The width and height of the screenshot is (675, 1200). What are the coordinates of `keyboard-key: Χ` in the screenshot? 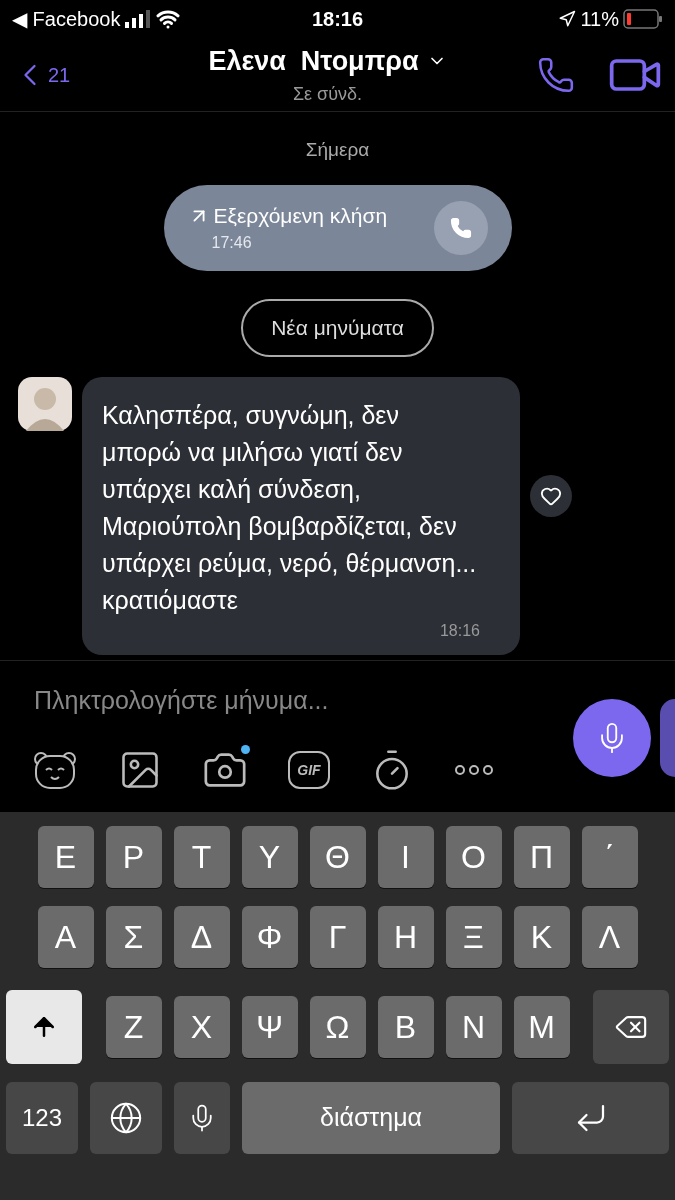 It's located at (201, 1027).